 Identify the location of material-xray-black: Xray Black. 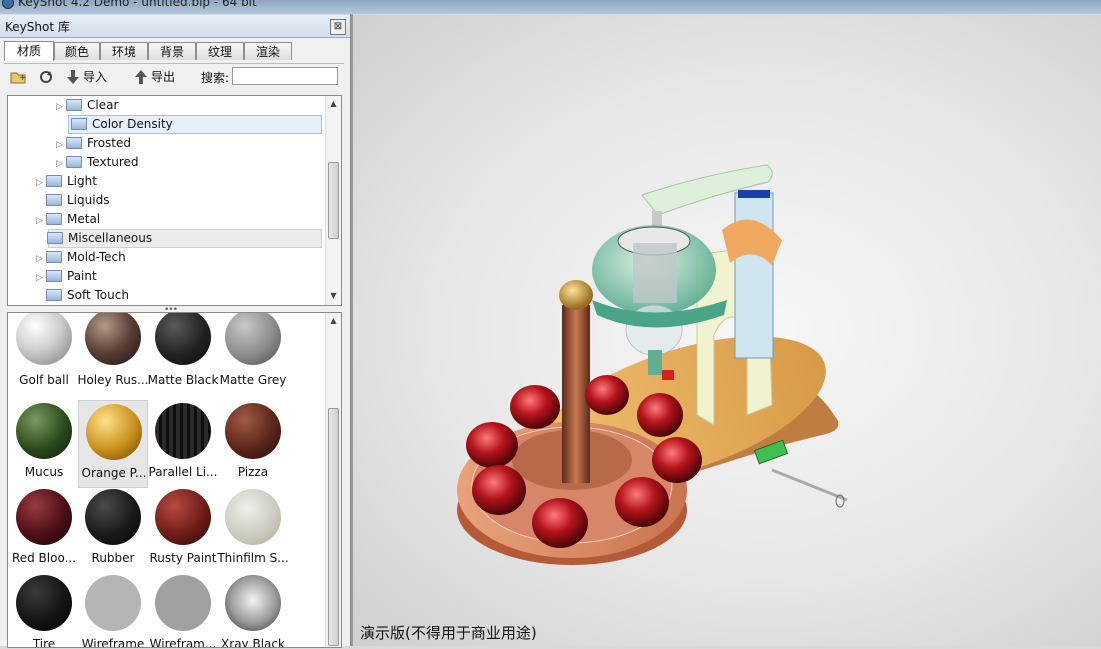
(253, 611).